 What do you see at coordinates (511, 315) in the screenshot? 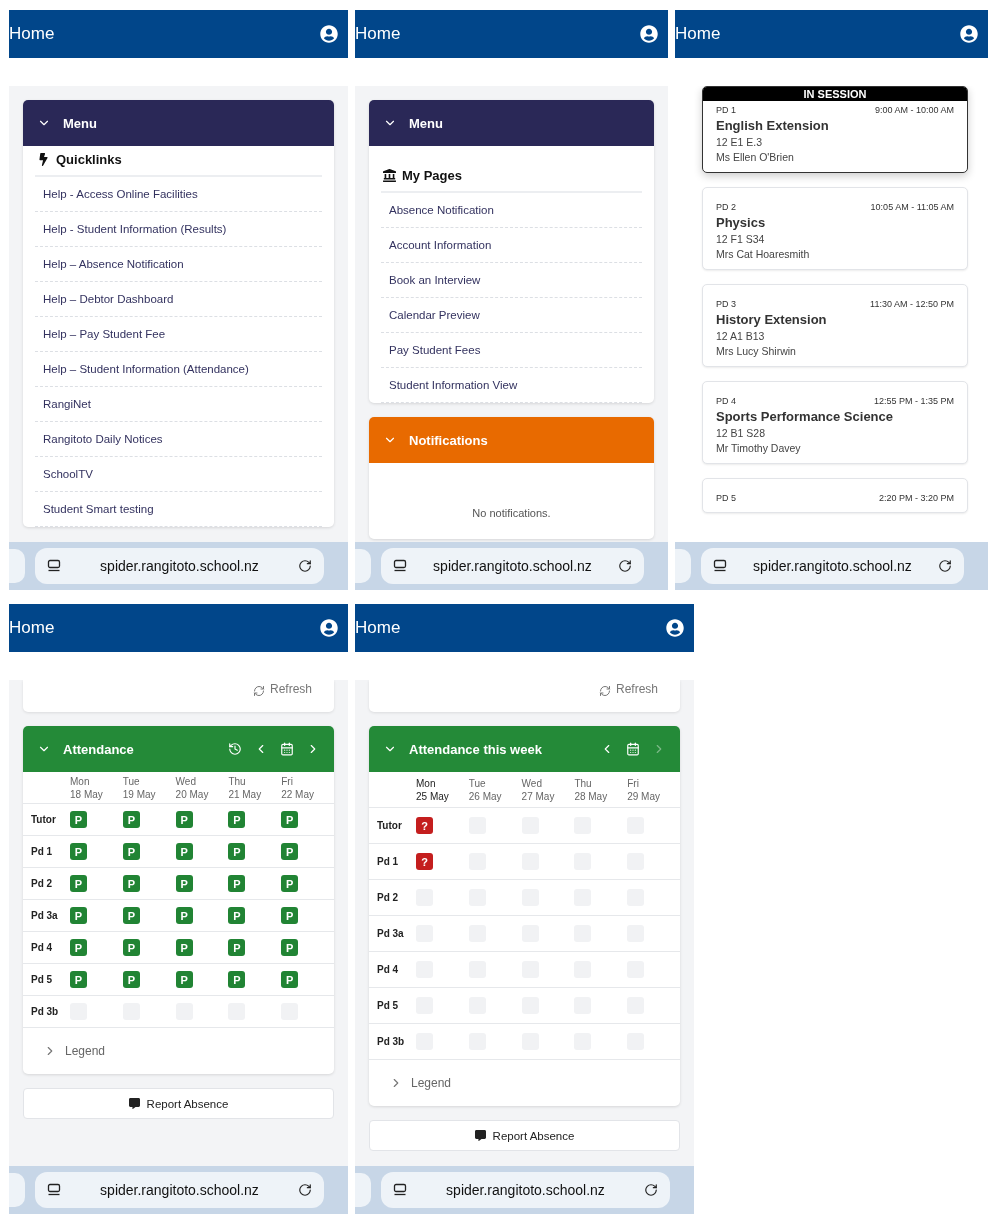
I see `menu-link: Calendar Preview` at bounding box center [511, 315].